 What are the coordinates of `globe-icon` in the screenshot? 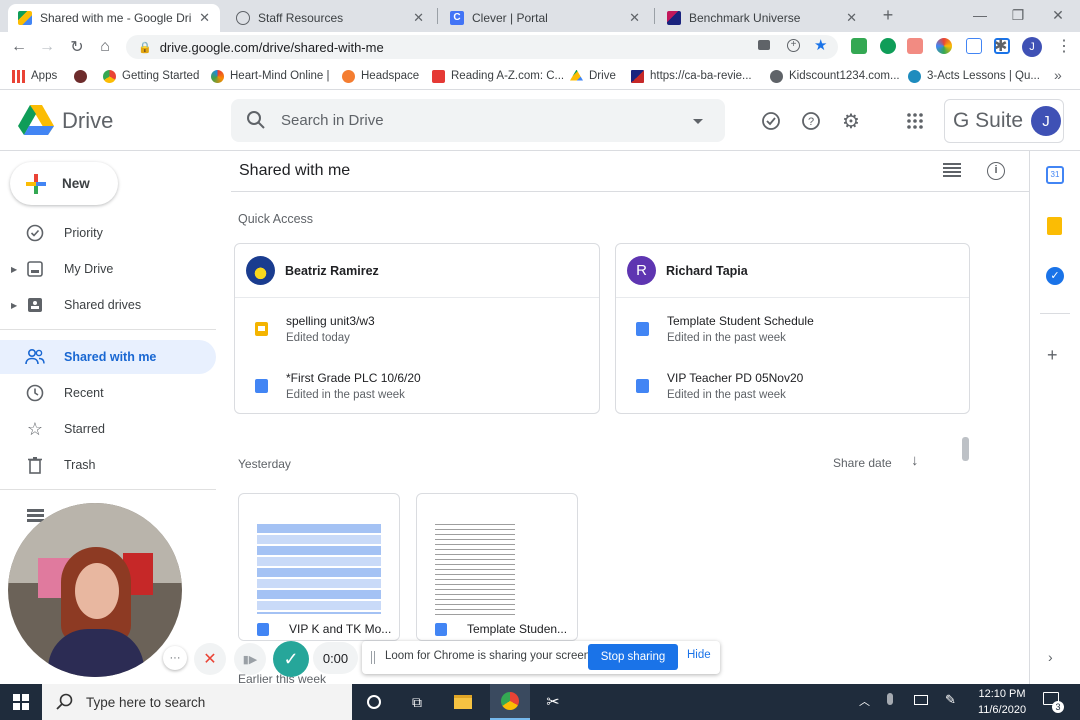 It's located at (776, 76).